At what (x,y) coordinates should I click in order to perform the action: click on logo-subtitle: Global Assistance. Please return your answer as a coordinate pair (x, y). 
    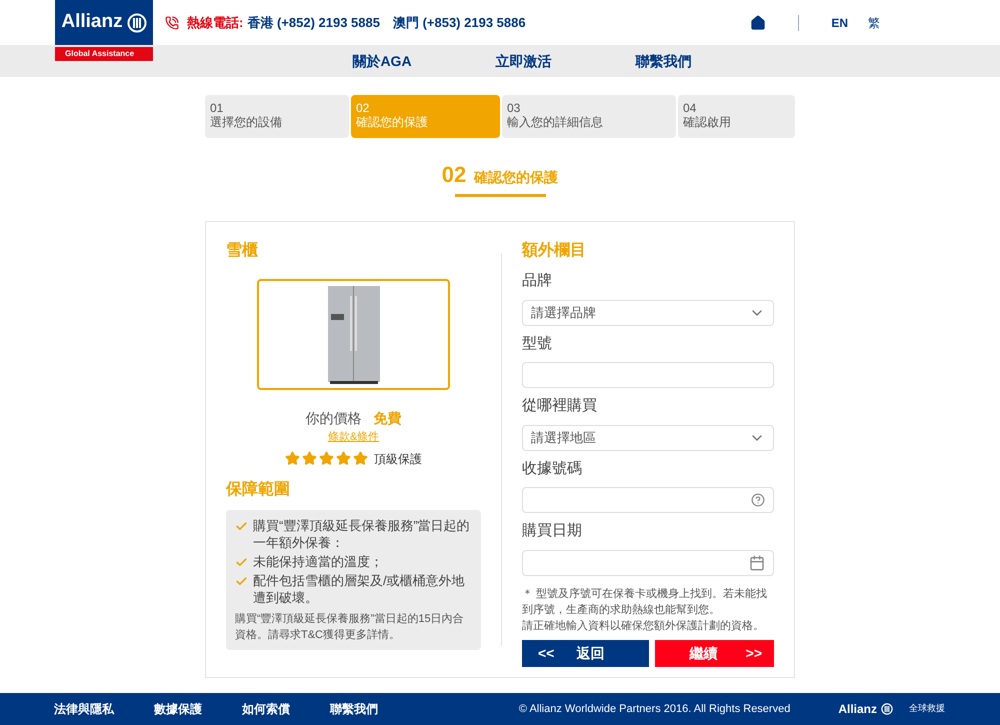
    Looking at the image, I should click on (99, 54).